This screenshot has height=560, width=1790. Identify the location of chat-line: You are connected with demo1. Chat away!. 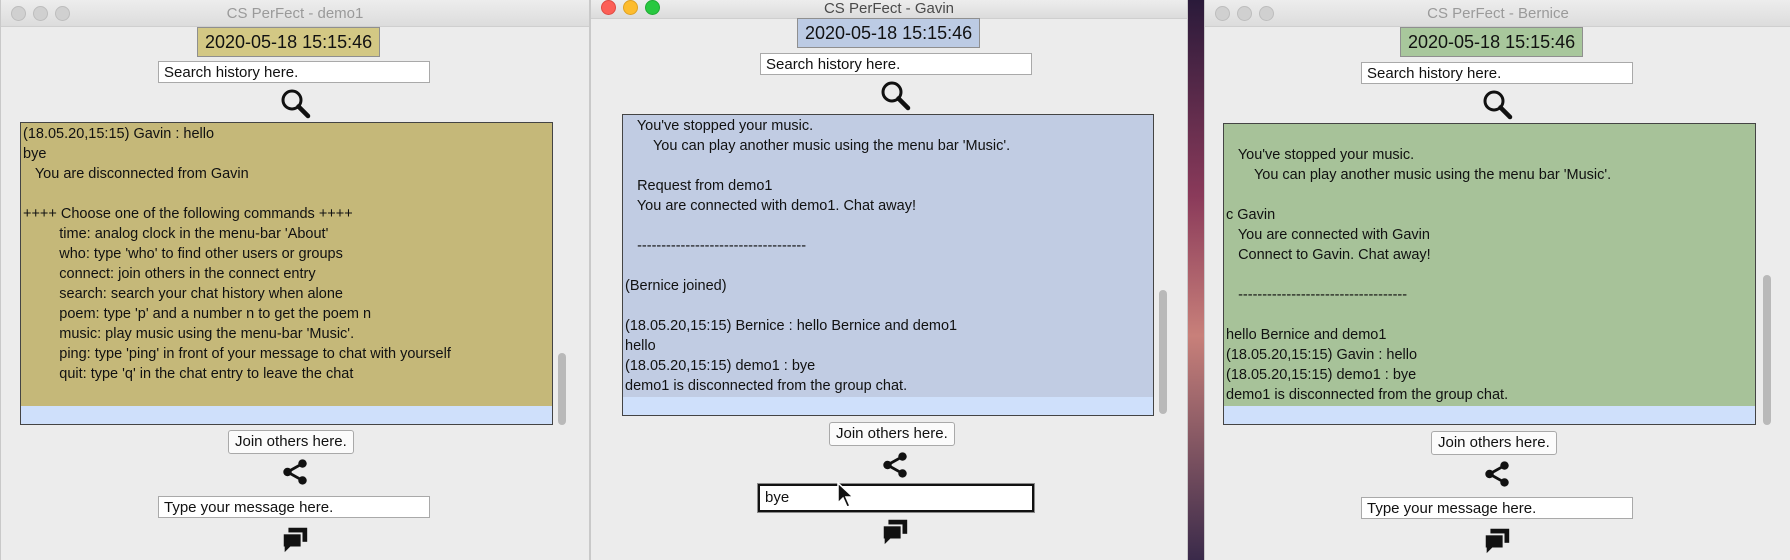
(770, 206).